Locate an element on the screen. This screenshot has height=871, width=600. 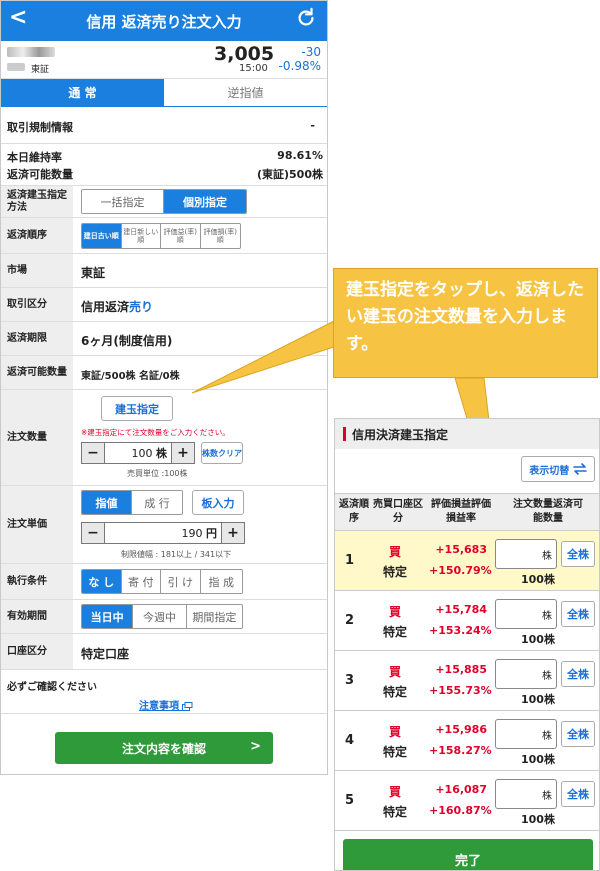
expiry-custom: 期間指定 is located at coordinates (214, 616).